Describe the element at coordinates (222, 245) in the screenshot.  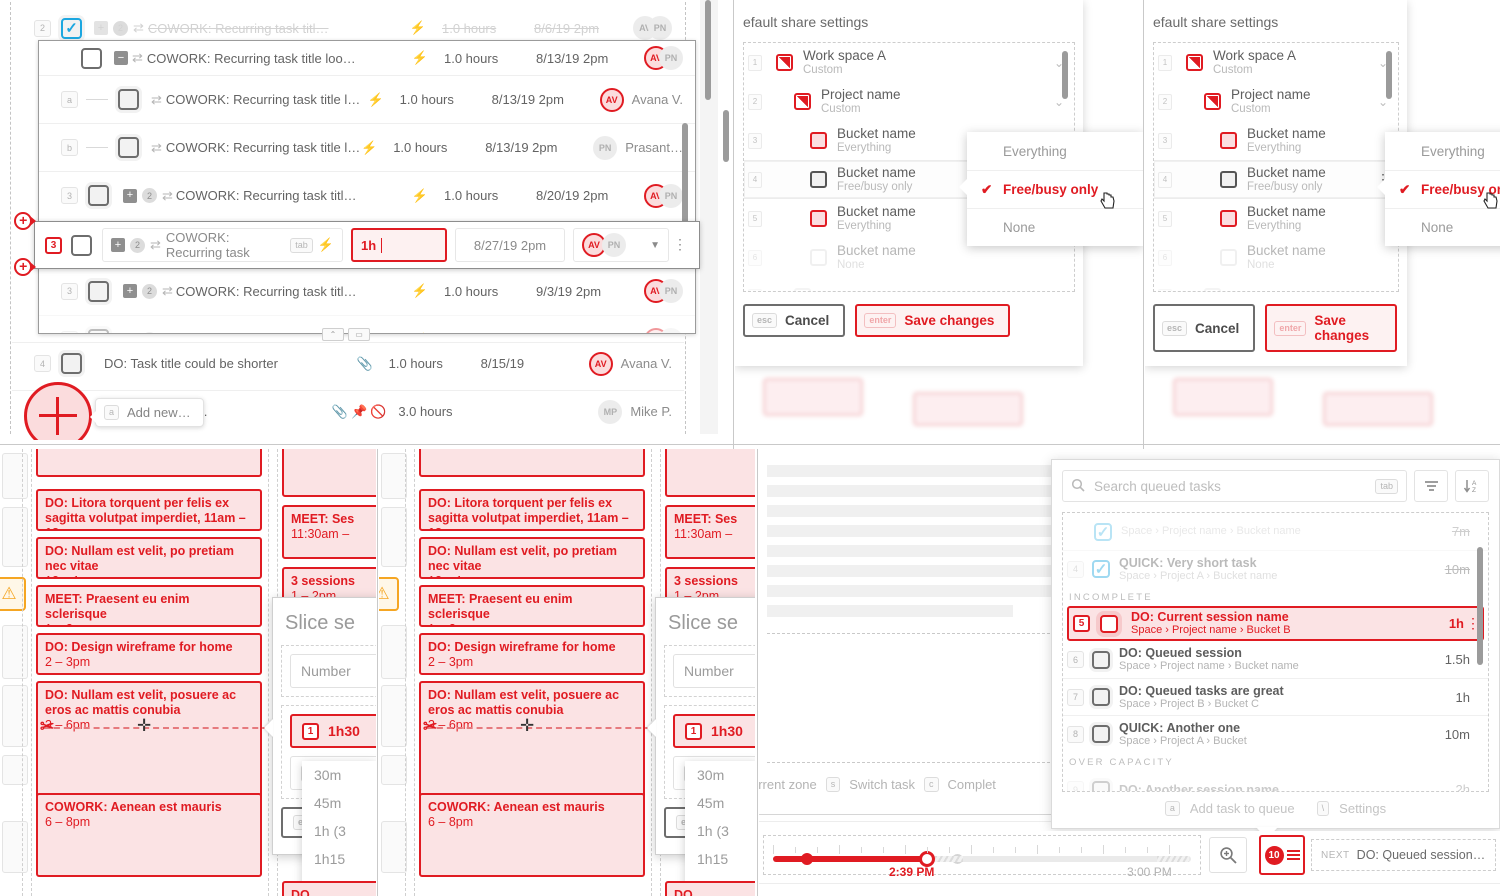
I see `title-input: + 2 ⇄ COWORK: Recurring task tab ⚡` at that location.